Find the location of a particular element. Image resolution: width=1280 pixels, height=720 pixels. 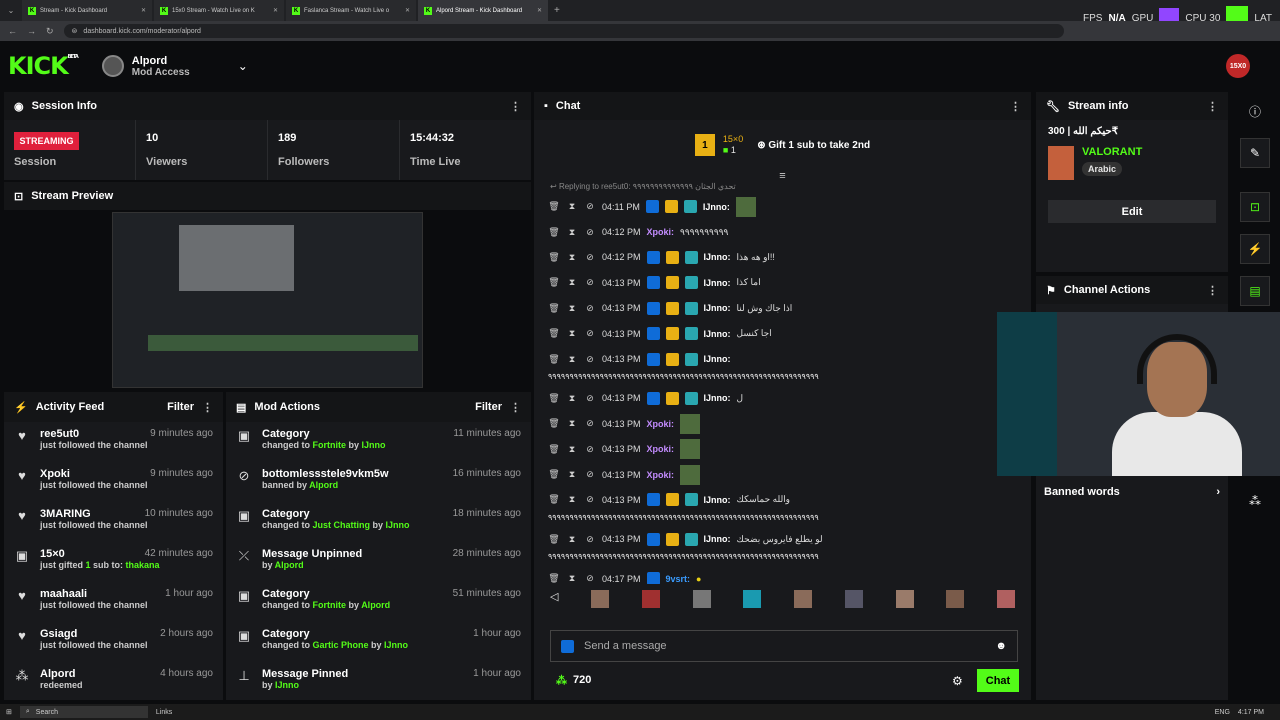

activity-user: 15×0 is located at coordinates (52, 554).